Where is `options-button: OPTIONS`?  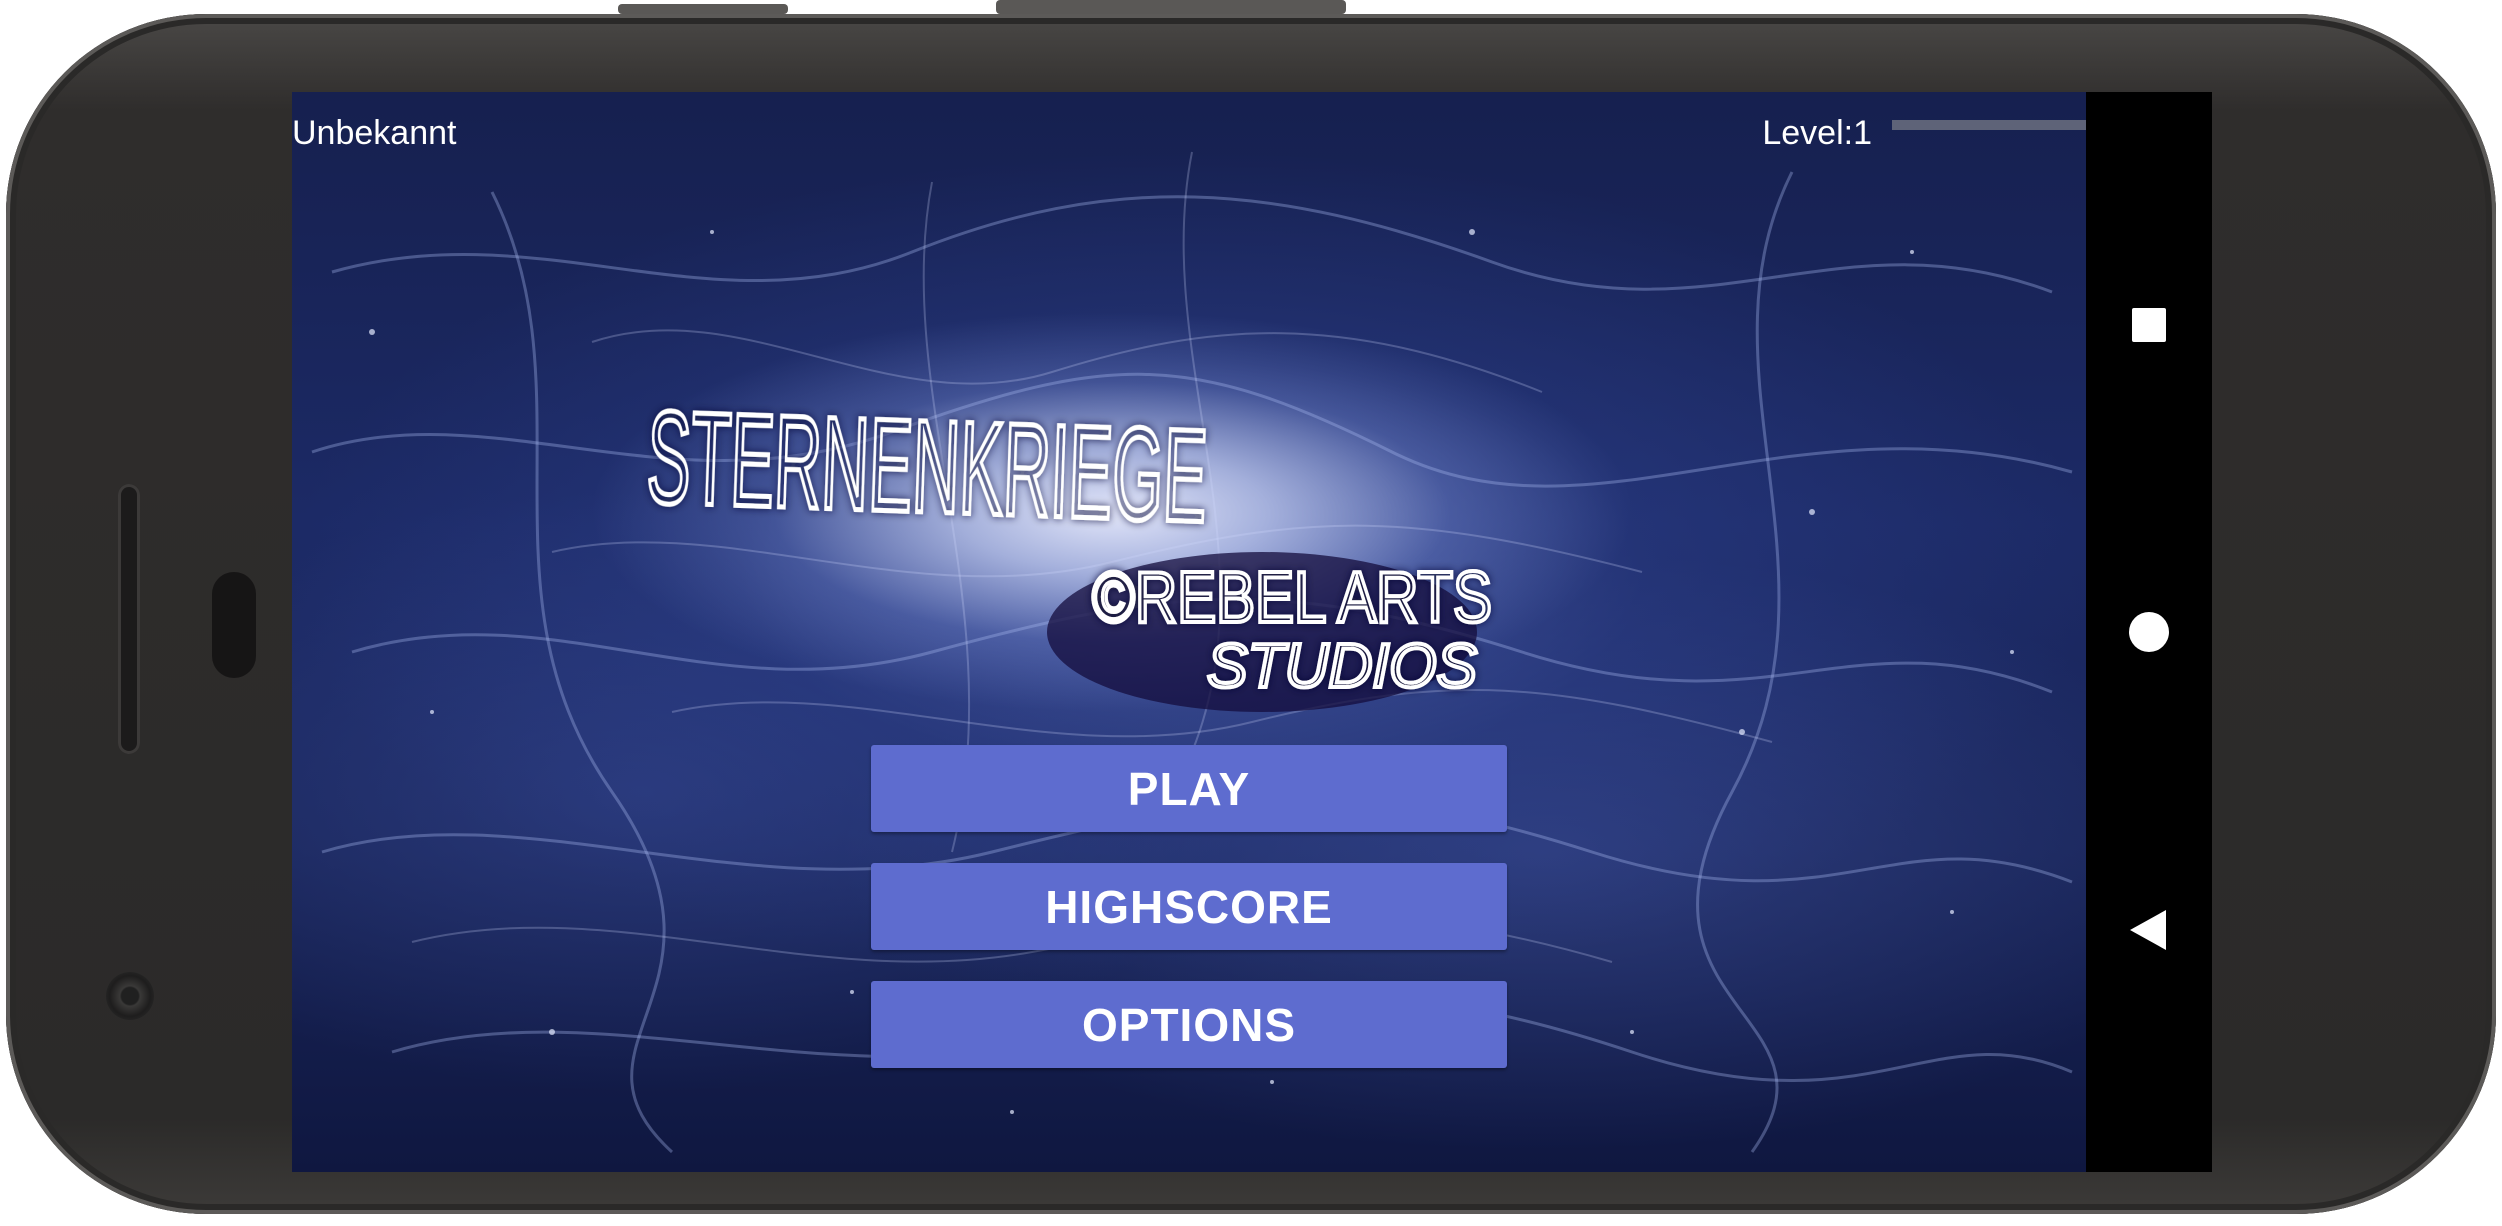
options-button: OPTIONS is located at coordinates (1189, 1024).